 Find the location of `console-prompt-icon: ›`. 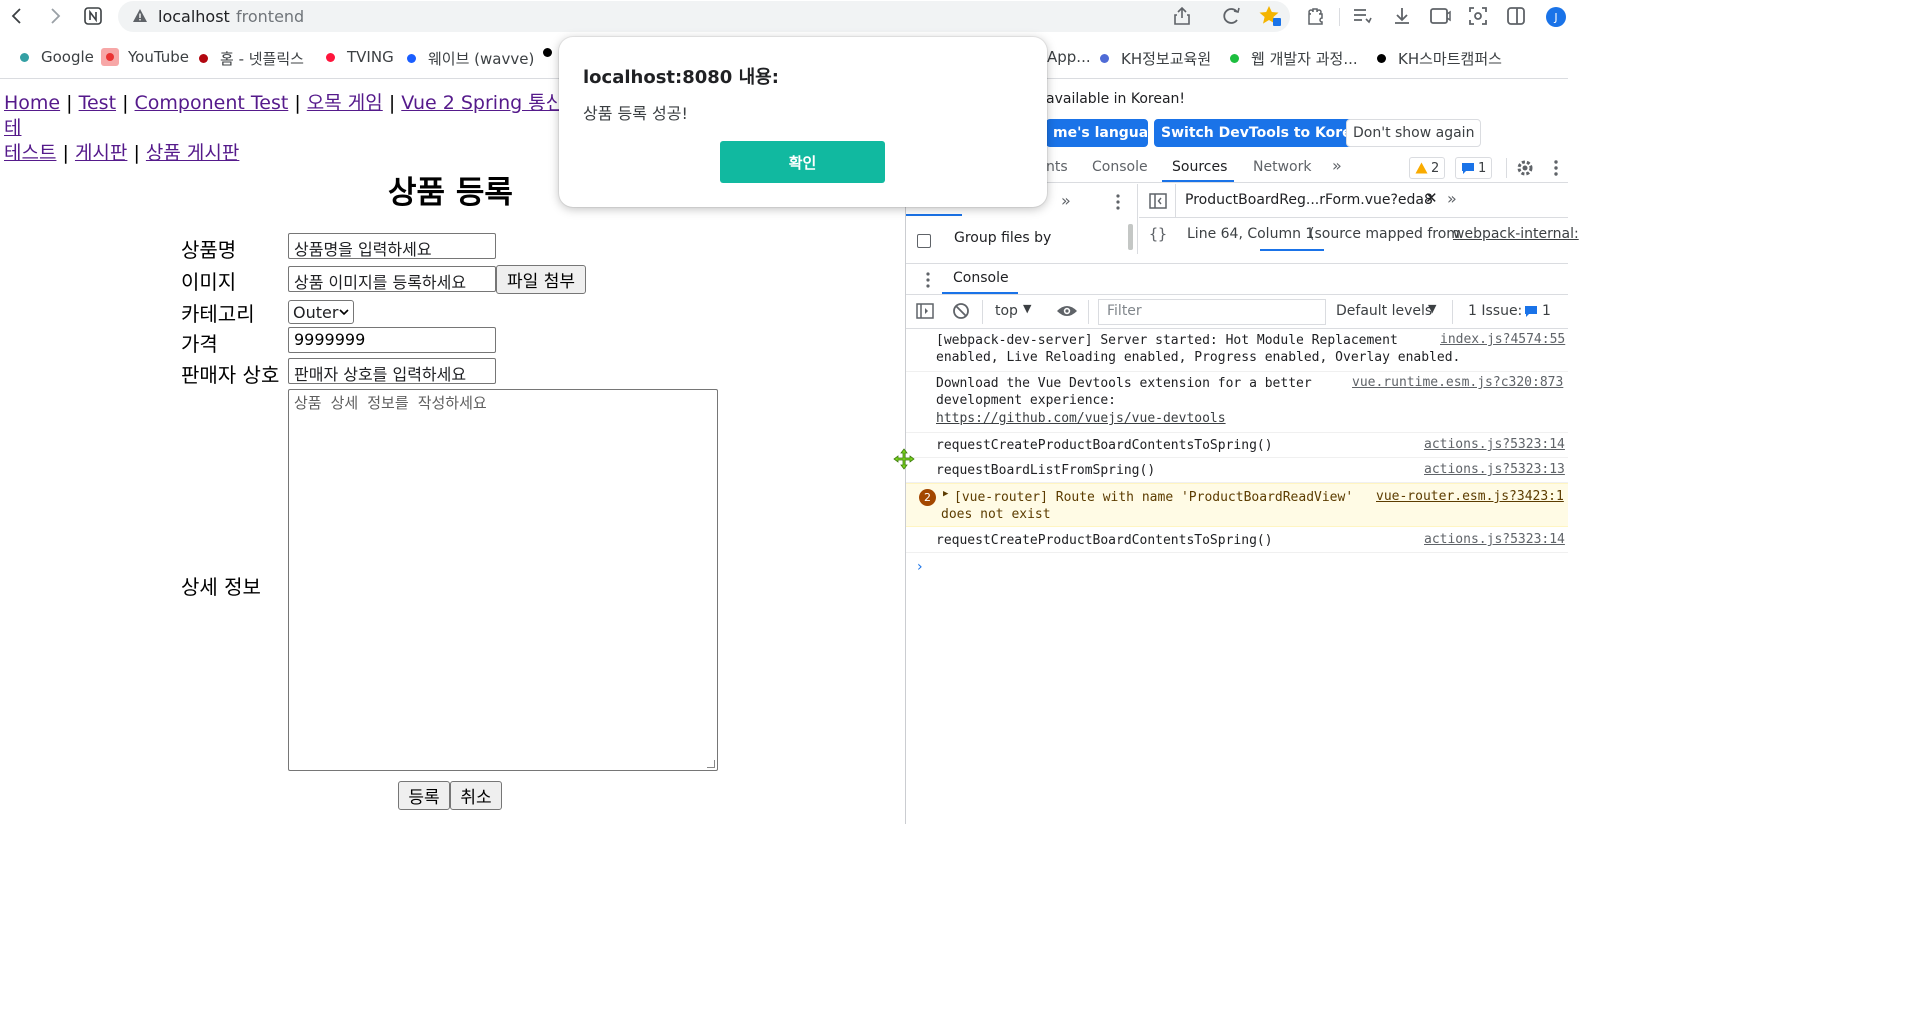

console-prompt-icon: › is located at coordinates (920, 567).